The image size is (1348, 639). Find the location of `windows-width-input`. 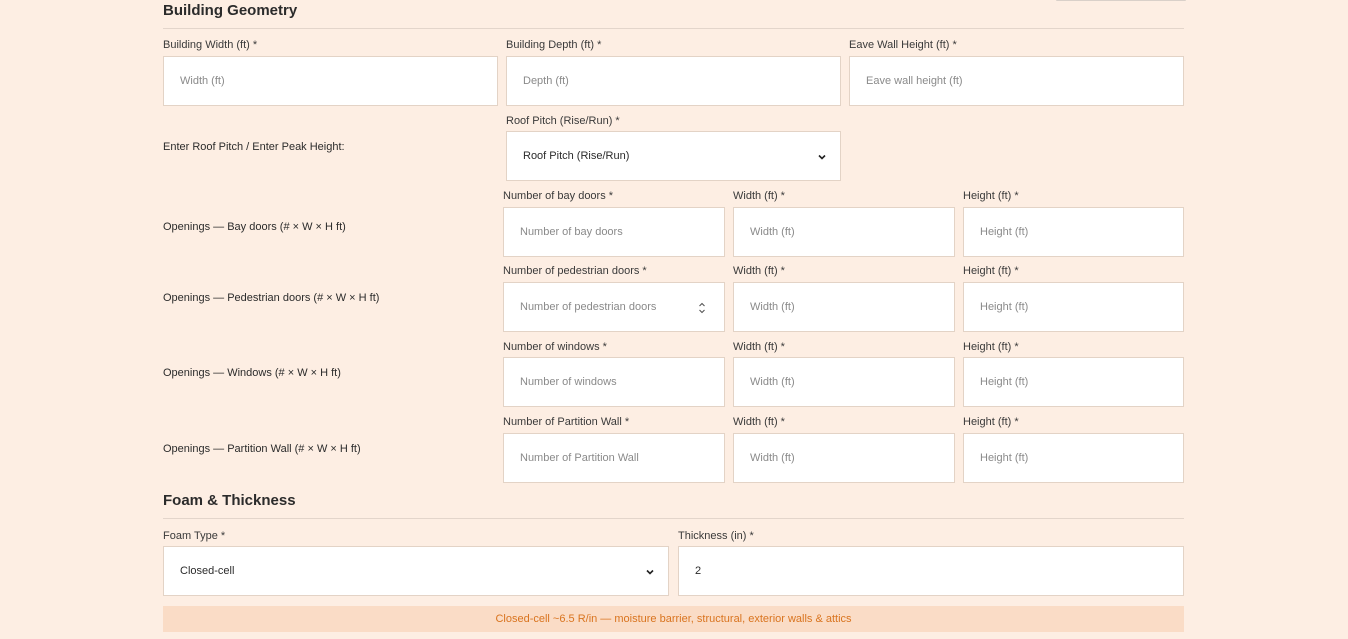

windows-width-input is located at coordinates (852, 382).